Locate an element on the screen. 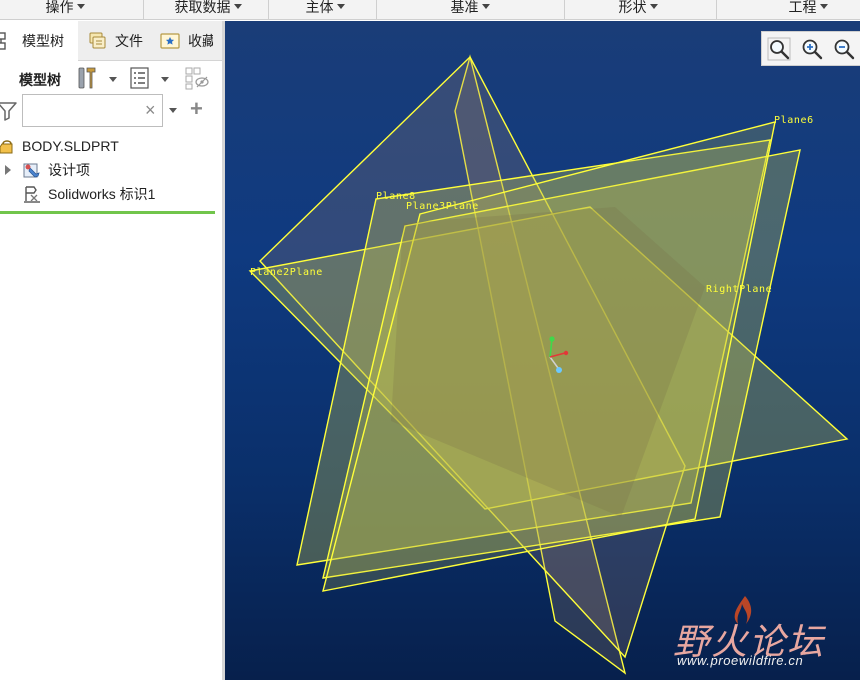  menu-datum: 基准 is located at coordinates (470, 10).